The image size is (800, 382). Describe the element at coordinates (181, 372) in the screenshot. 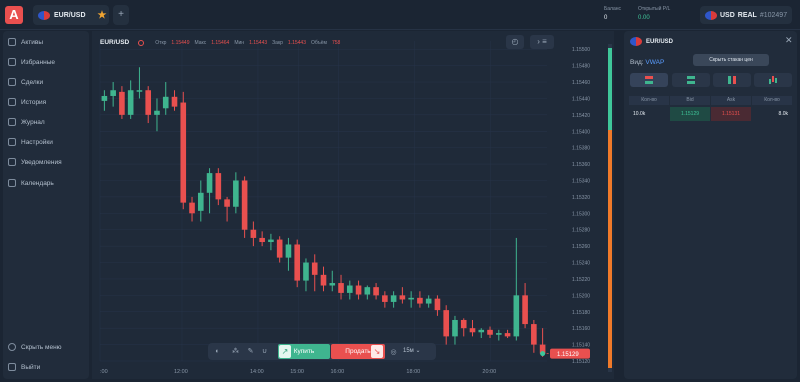

I see `x-tick-label: 12:00` at that location.